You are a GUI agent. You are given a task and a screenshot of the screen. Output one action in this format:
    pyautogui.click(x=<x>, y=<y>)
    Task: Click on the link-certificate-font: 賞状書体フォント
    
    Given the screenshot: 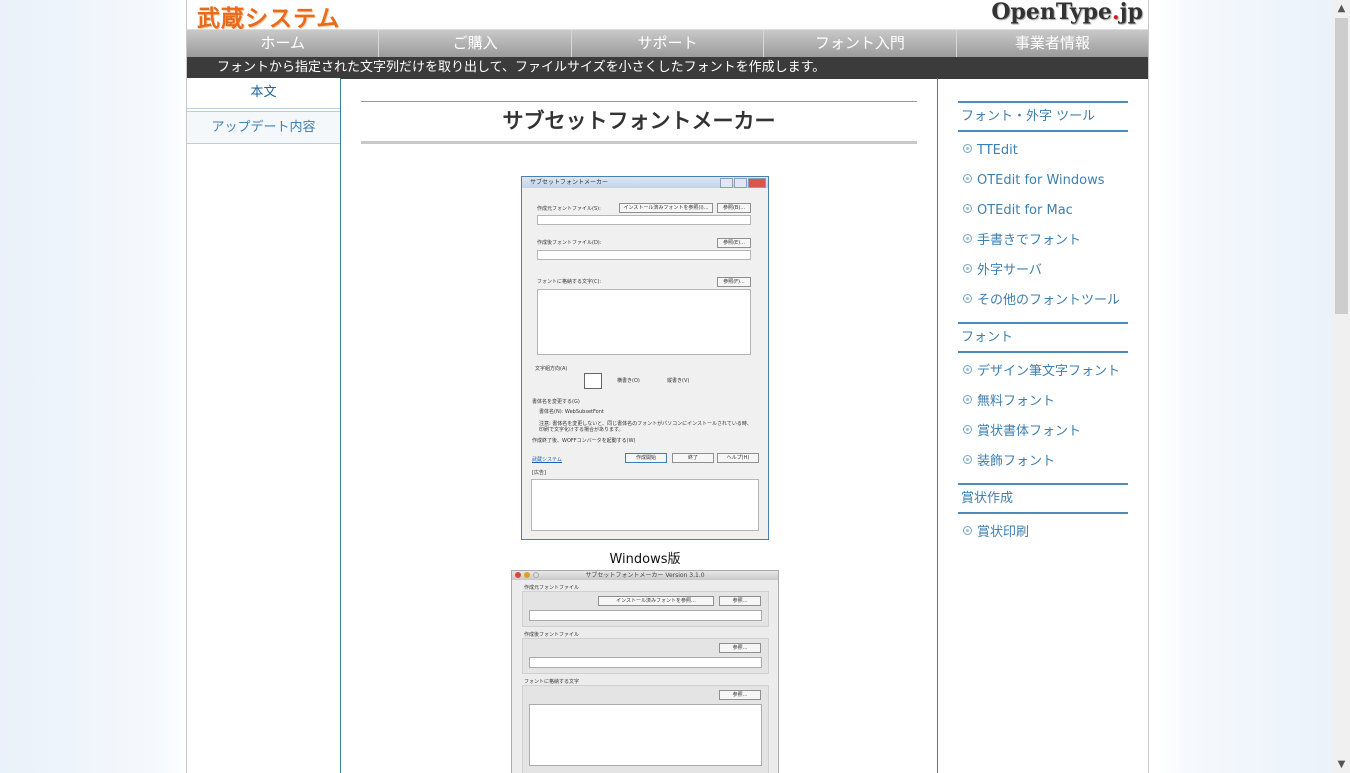 What is the action you would take?
    pyautogui.click(x=1055, y=432)
    